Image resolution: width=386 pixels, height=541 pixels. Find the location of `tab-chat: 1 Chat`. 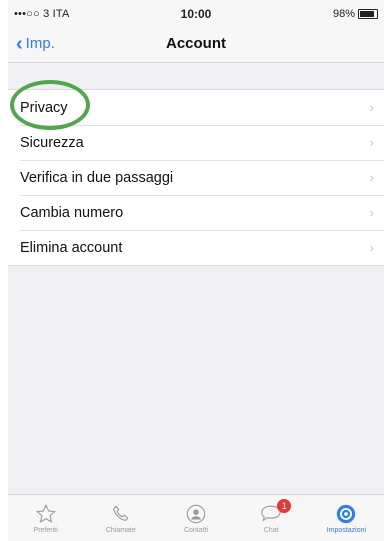

tab-chat: 1 Chat is located at coordinates (271, 518).